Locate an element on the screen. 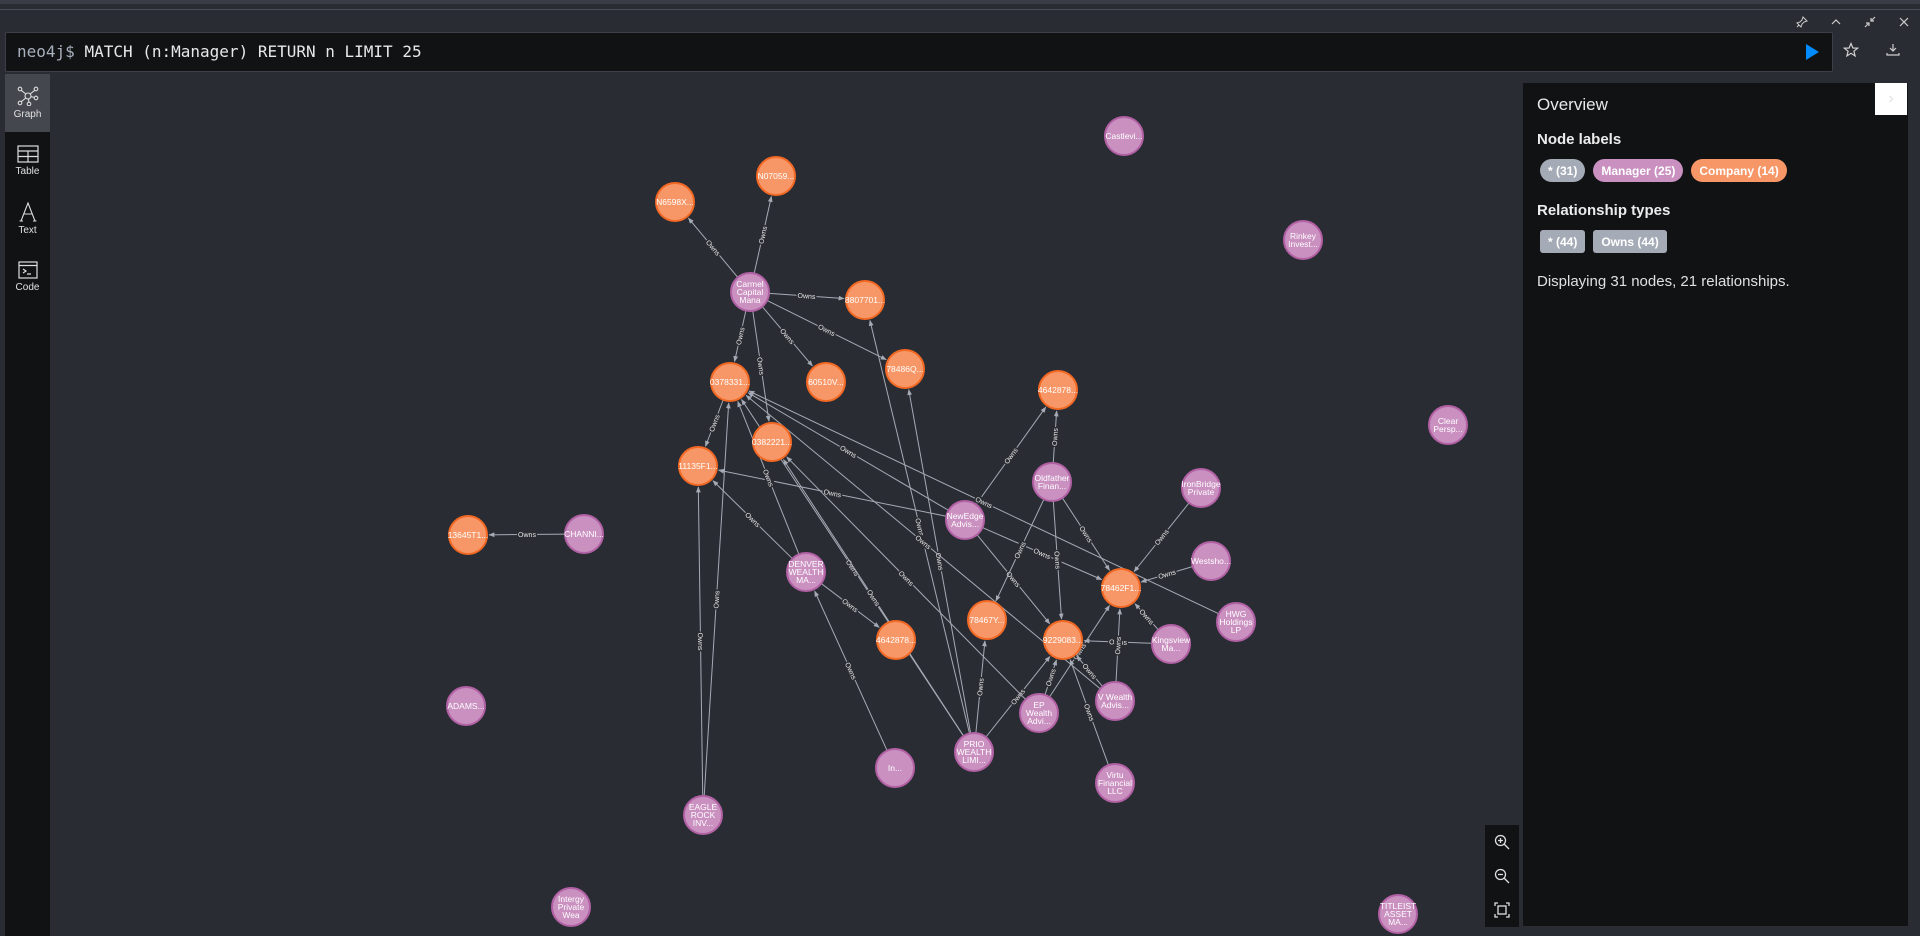 This screenshot has width=1920, height=936. close-icon is located at coordinates (1904, 22).